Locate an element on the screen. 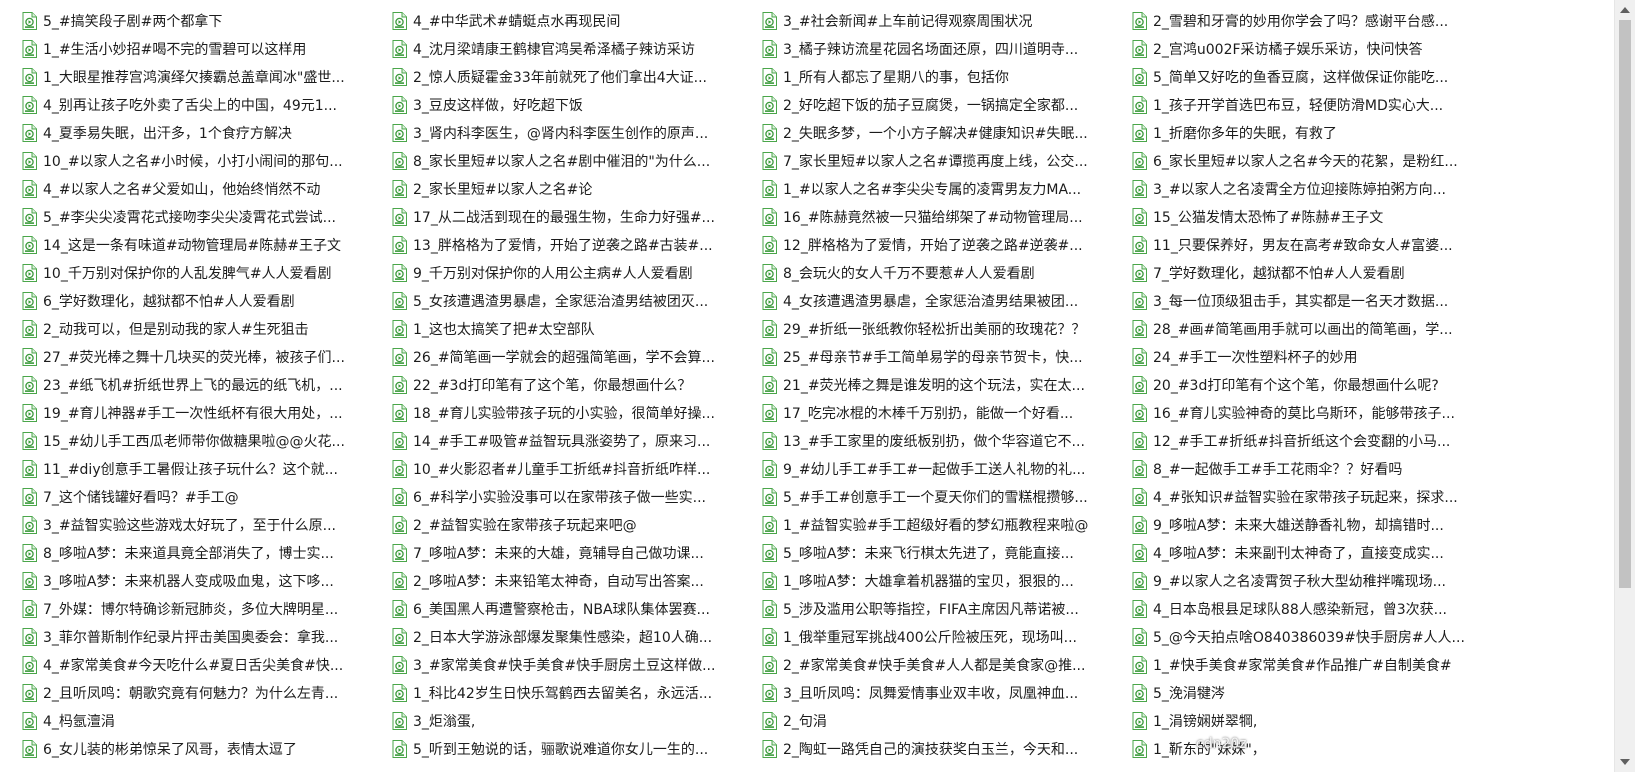  file-item: 3_#社会新闻#上车前记得观察周围状况 is located at coordinates (943, 21).